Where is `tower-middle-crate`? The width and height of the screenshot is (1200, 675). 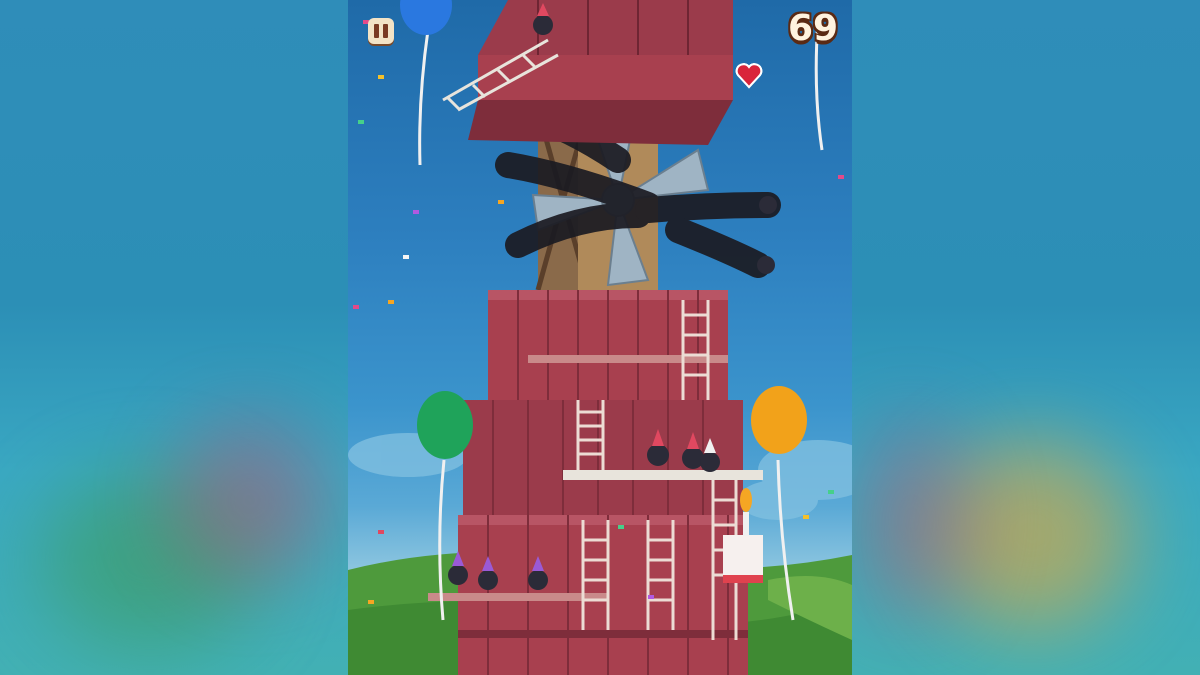
tower-middle-crate is located at coordinates (608, 350).